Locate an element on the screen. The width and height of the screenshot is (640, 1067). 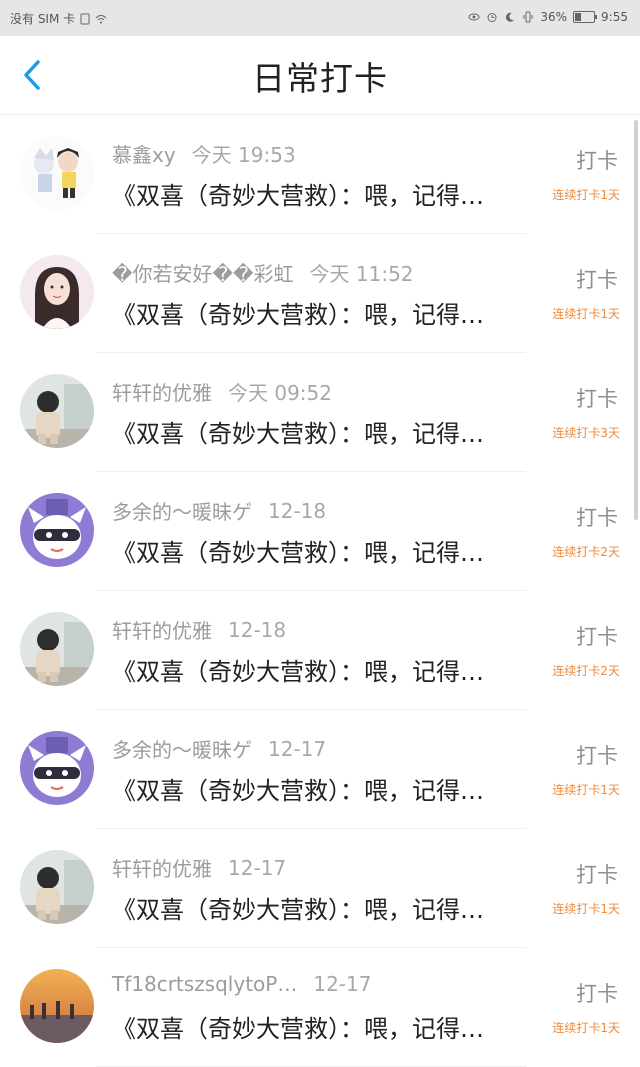
streak-badge: 连续打卡3天 is located at coordinates (586, 433).